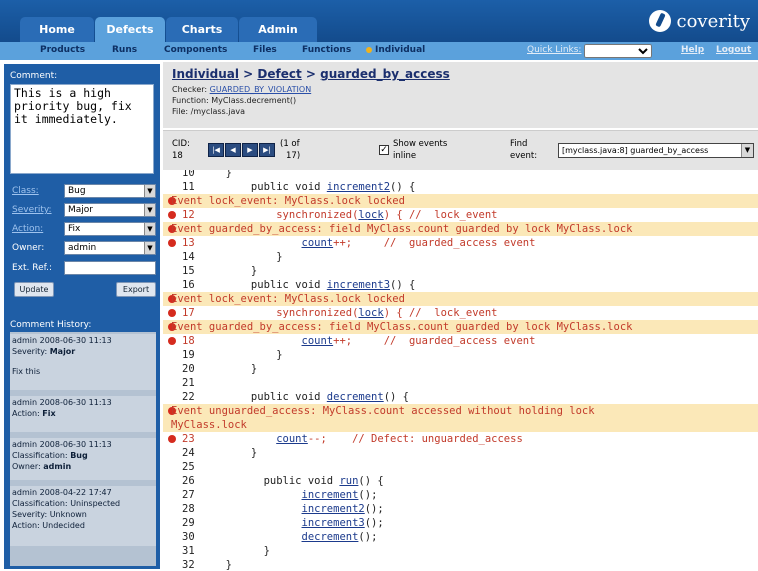  Describe the element at coordinates (57, 29) in the screenshot. I see `tab-home: Home` at that location.